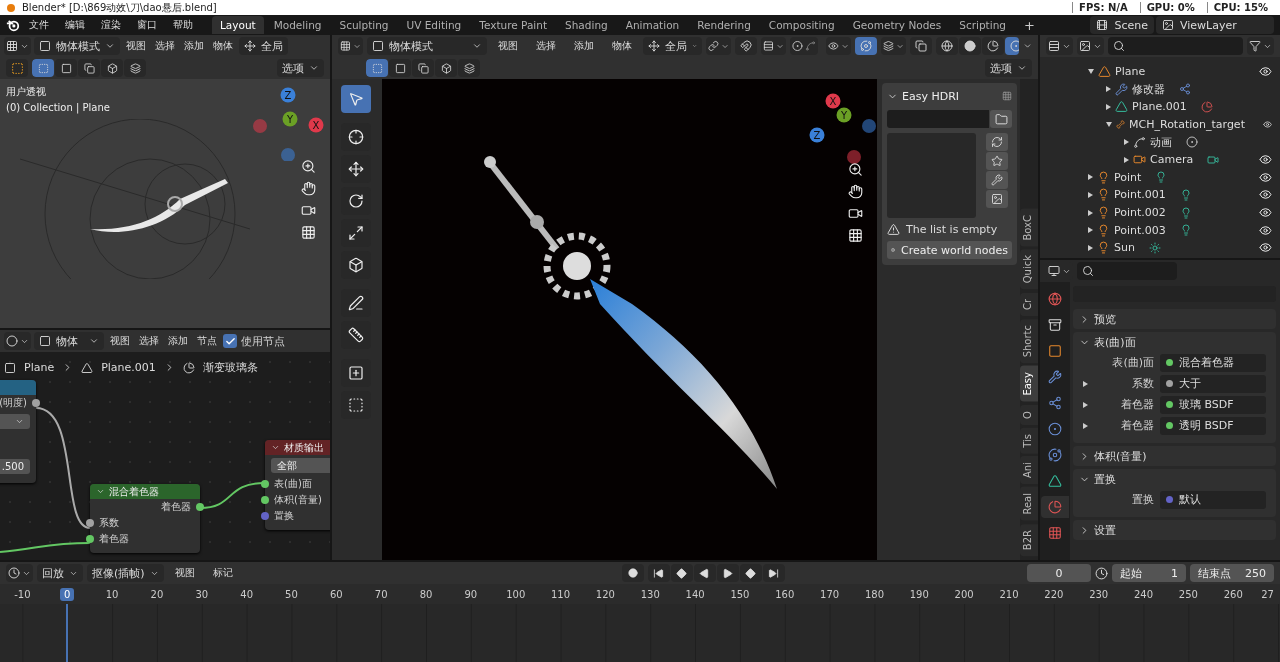 This screenshot has height=662, width=1280. I want to click on axis-handle: Z, so click(288, 95).